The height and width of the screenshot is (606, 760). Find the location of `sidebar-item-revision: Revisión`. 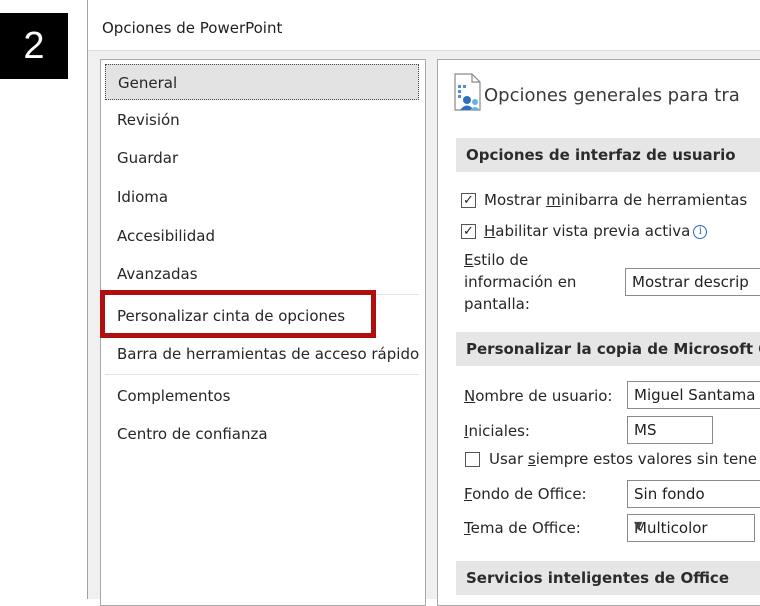

sidebar-item-revision: Revisión is located at coordinates (262, 120).